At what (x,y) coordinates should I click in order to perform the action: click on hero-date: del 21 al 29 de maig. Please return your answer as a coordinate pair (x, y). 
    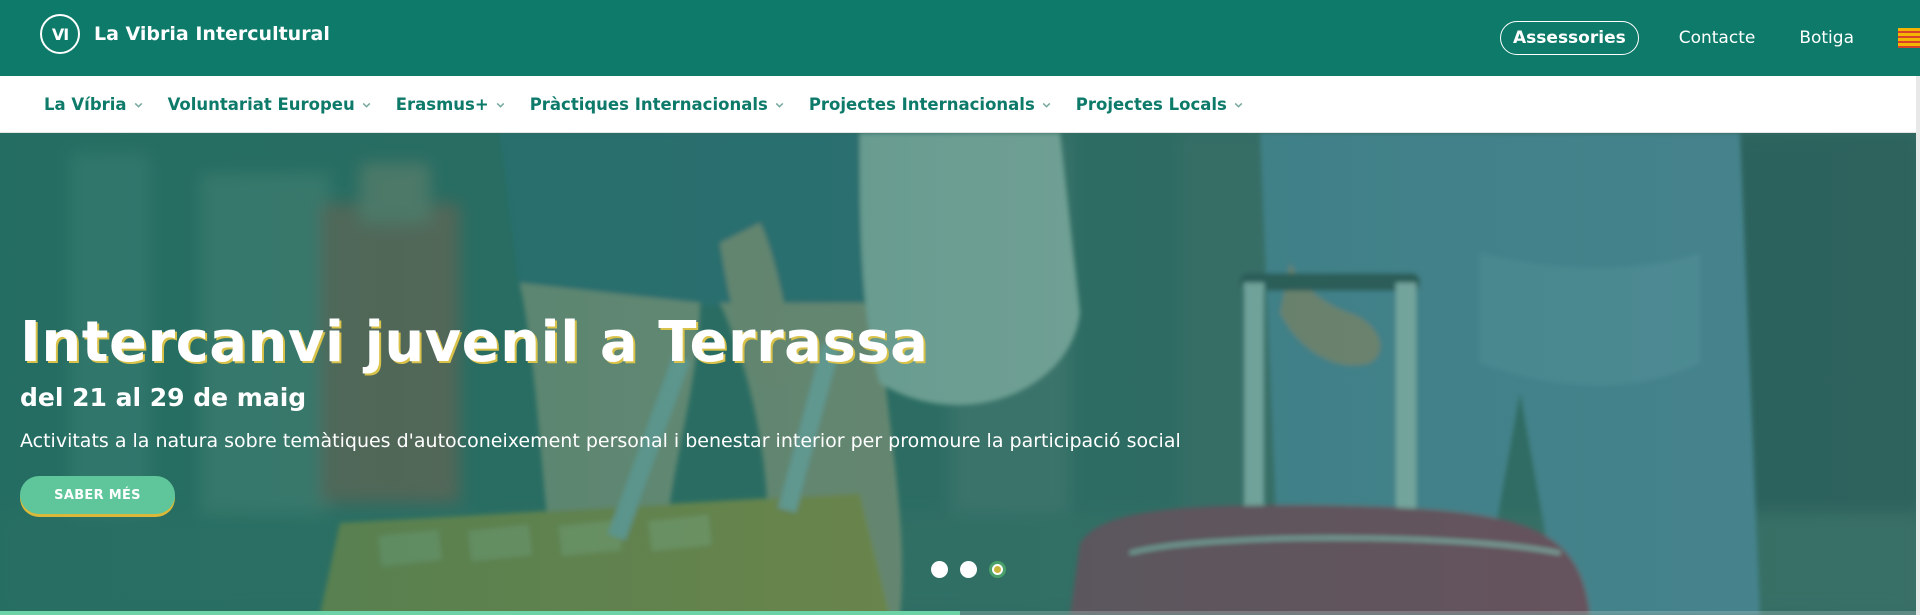
    Looking at the image, I should click on (163, 397).